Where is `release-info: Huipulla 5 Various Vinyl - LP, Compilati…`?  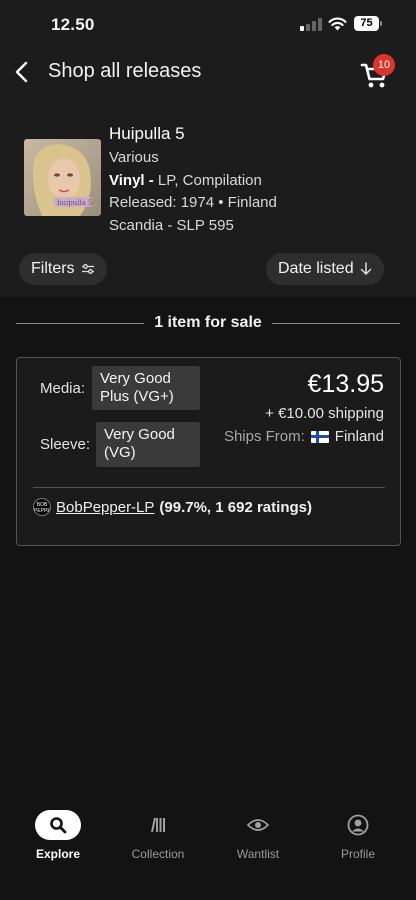
release-info: Huipulla 5 Various Vinyl - LP, Compilati… is located at coordinates (193, 179).